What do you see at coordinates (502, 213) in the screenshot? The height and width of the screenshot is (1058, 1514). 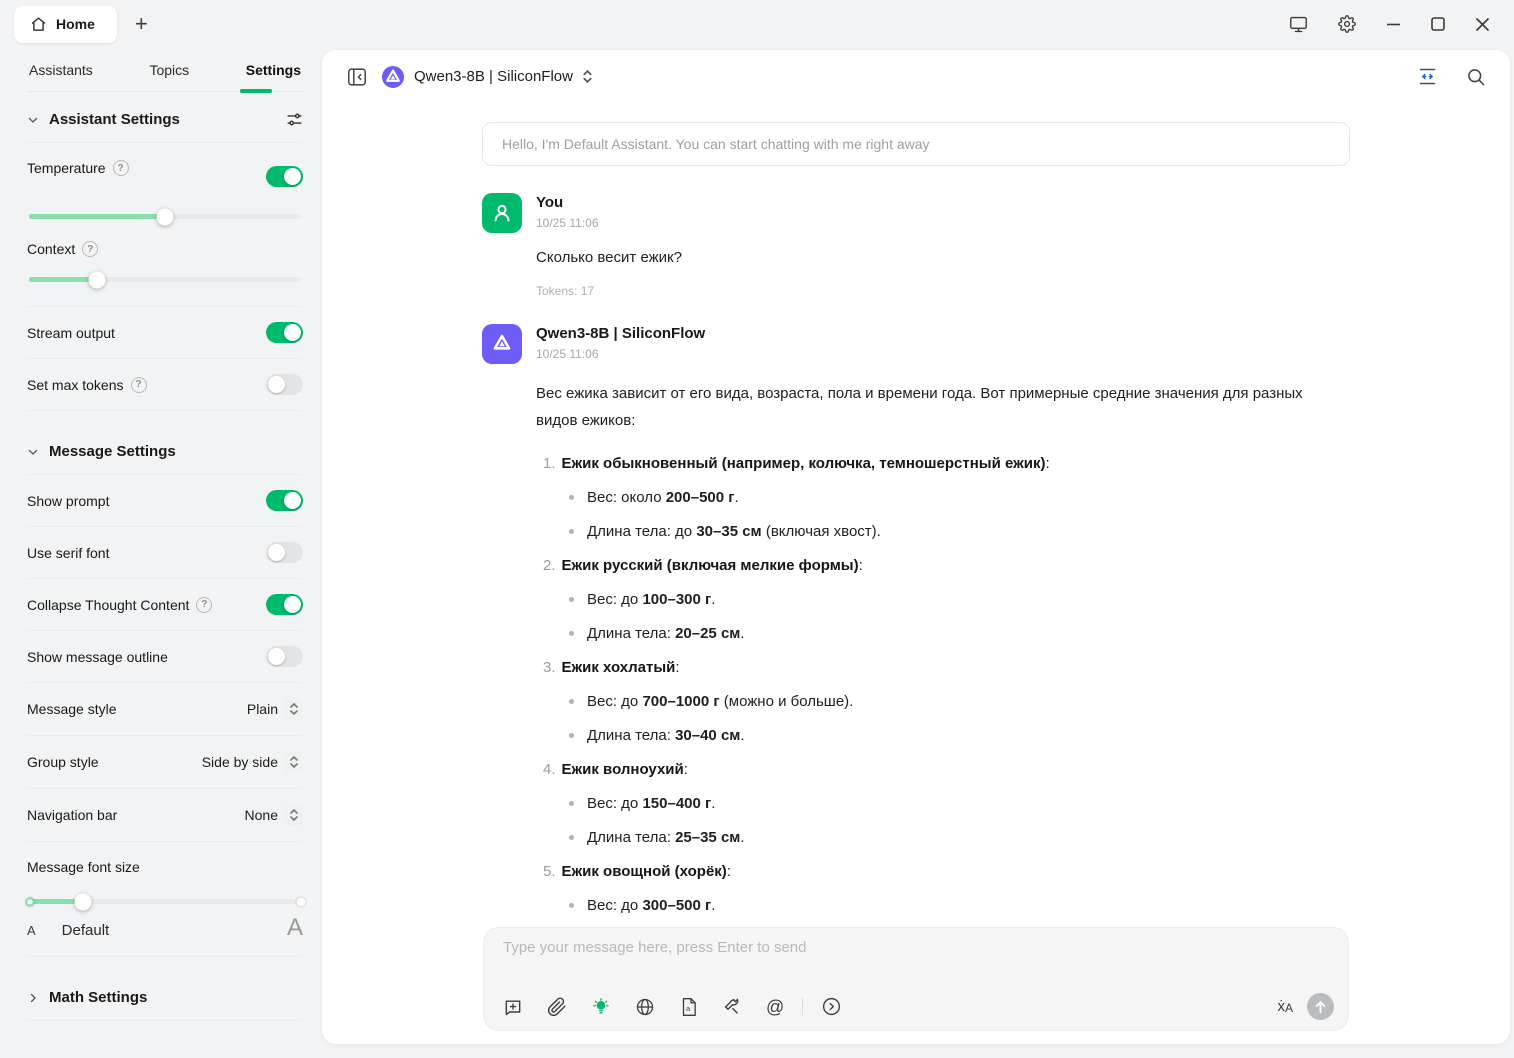 I see `user-avatar` at bounding box center [502, 213].